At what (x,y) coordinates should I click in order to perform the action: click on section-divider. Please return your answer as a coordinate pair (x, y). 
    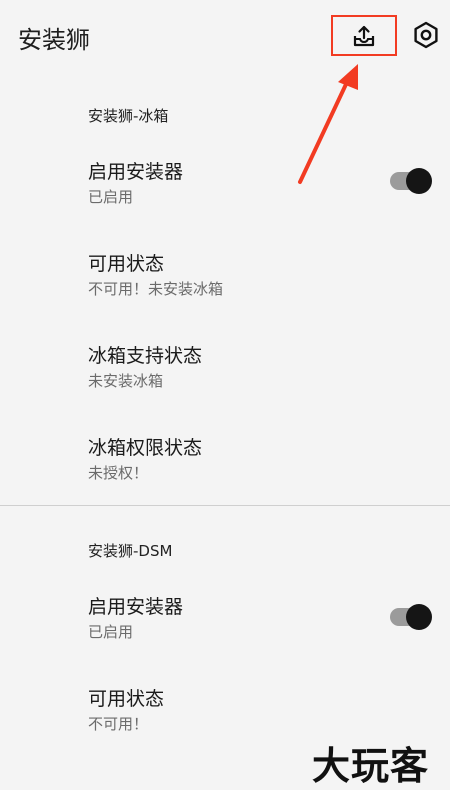
    Looking at the image, I should click on (225, 505).